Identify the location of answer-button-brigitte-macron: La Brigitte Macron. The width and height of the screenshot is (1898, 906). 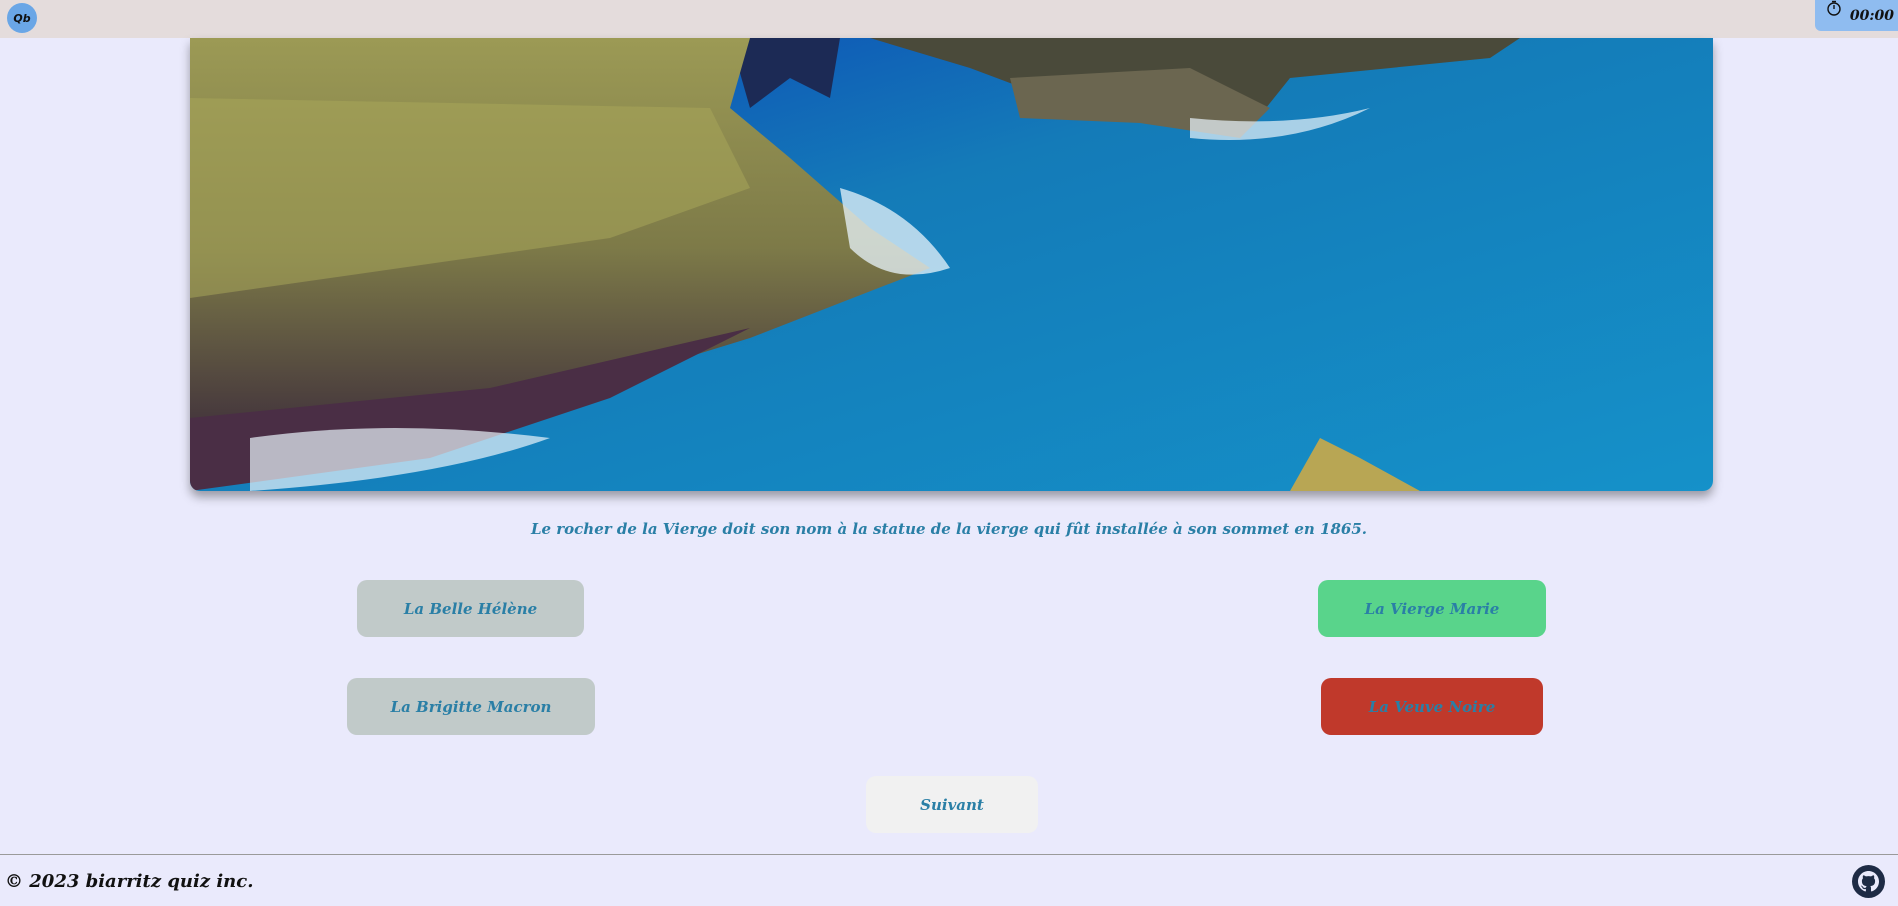
(471, 706).